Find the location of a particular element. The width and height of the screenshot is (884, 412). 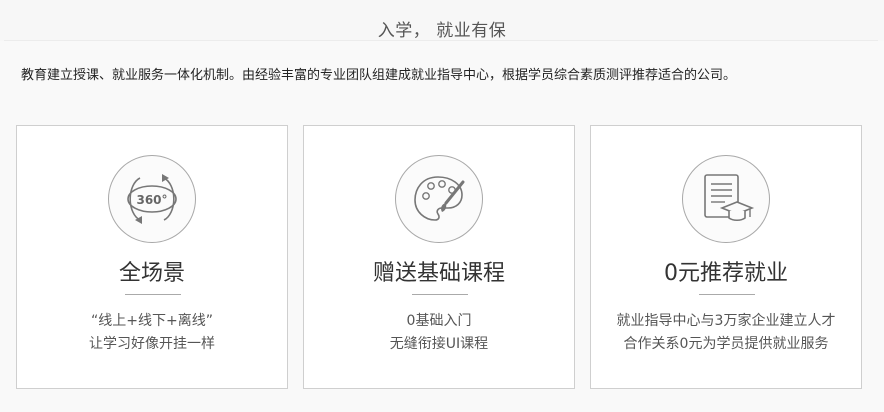

card-desc-line-2: 合作关系0元为学员提供就业服务 is located at coordinates (726, 344).